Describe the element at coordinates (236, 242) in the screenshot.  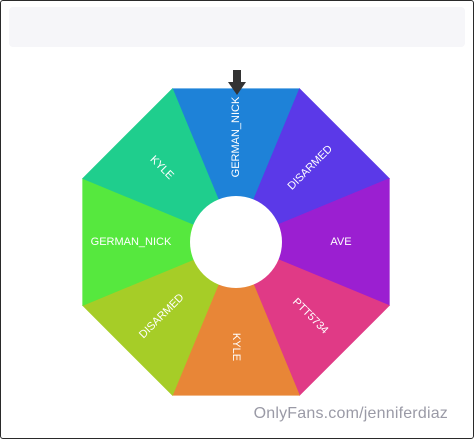
I see `wheel-hub` at that location.